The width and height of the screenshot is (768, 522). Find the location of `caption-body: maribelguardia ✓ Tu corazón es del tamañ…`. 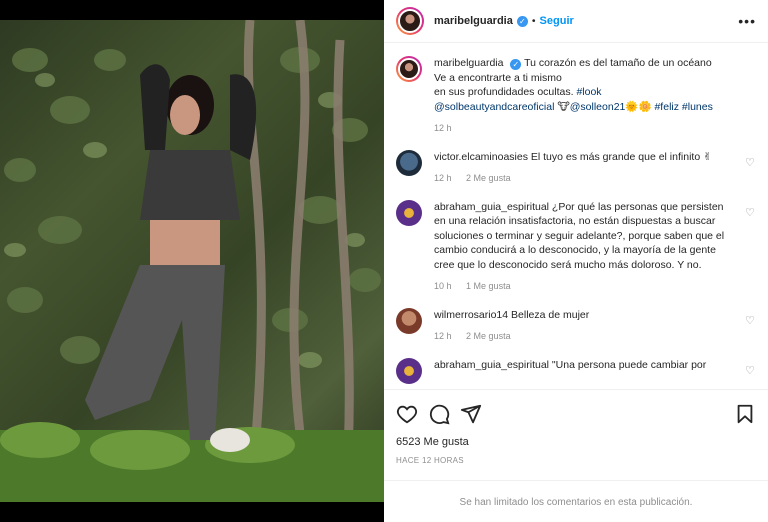

caption-body: maribelguardia ✓ Tu corazón es del tamañ… is located at coordinates (595, 96).